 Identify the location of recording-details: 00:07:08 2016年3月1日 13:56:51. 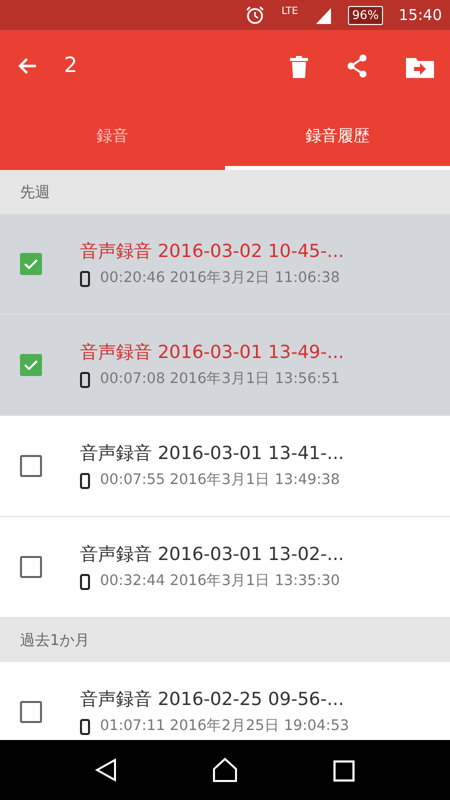
(220, 380).